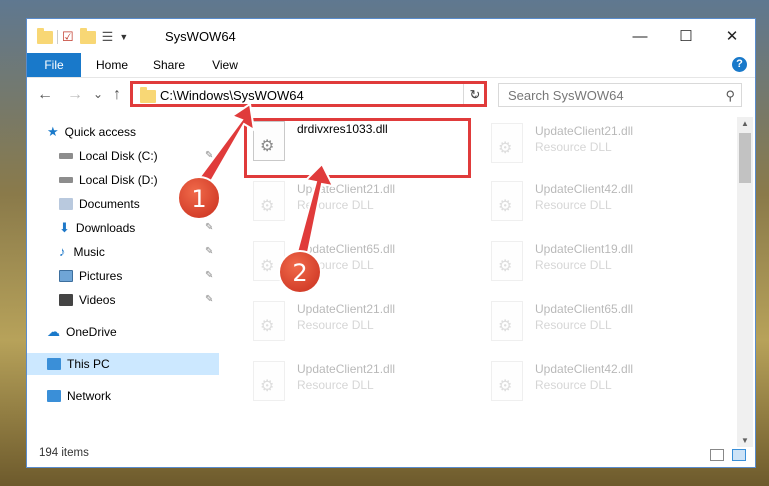  What do you see at coordinates (199, 198) in the screenshot?
I see `callout-one-badge: 1` at bounding box center [199, 198].